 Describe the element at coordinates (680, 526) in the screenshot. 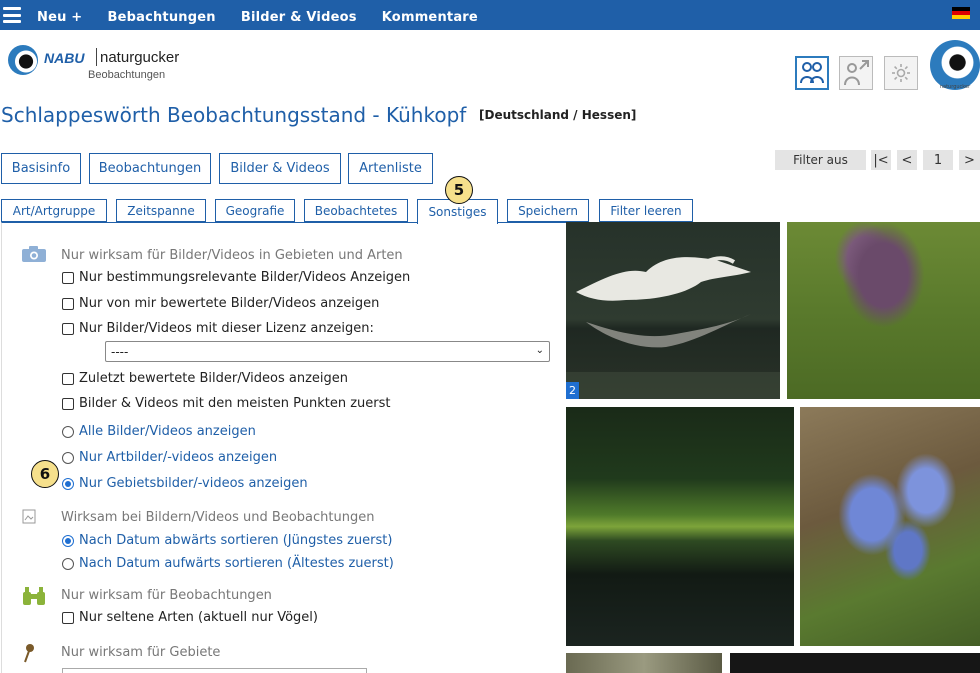

I see `photo-grass-bird` at that location.